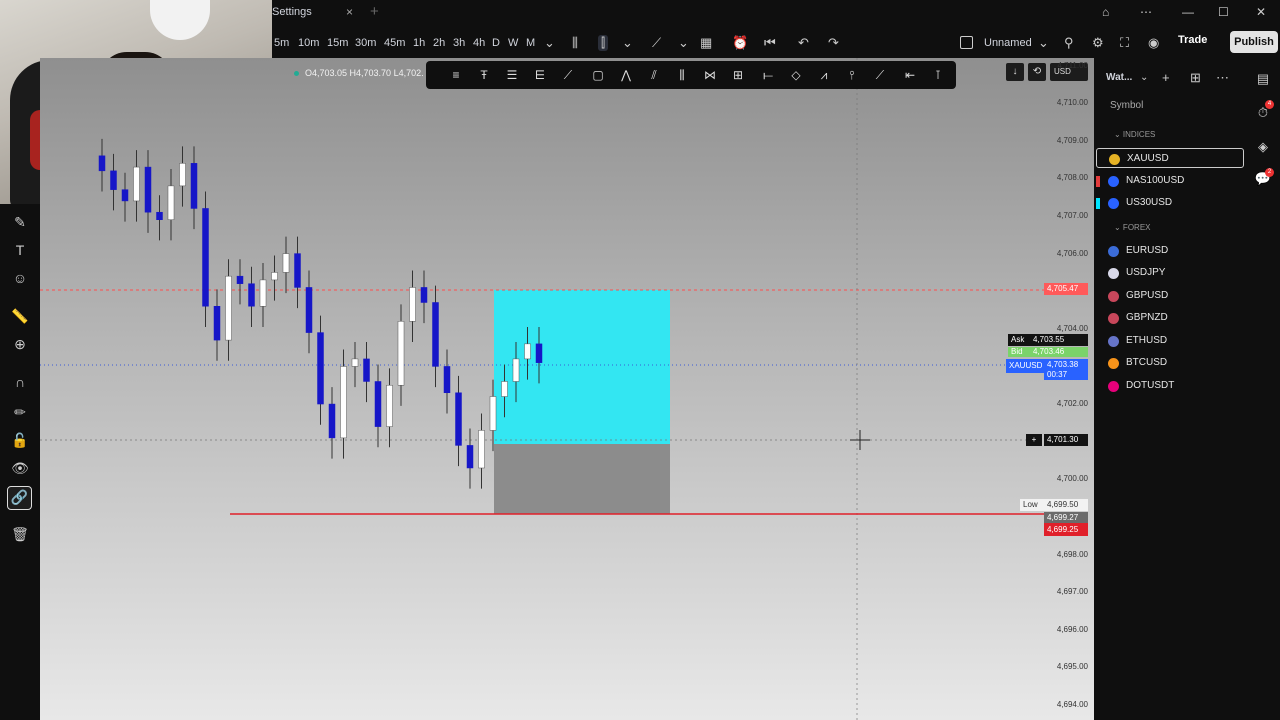 This screenshot has width=1280, height=720. What do you see at coordinates (1188, 12) in the screenshot?
I see `minimize-icon: —` at bounding box center [1188, 12].